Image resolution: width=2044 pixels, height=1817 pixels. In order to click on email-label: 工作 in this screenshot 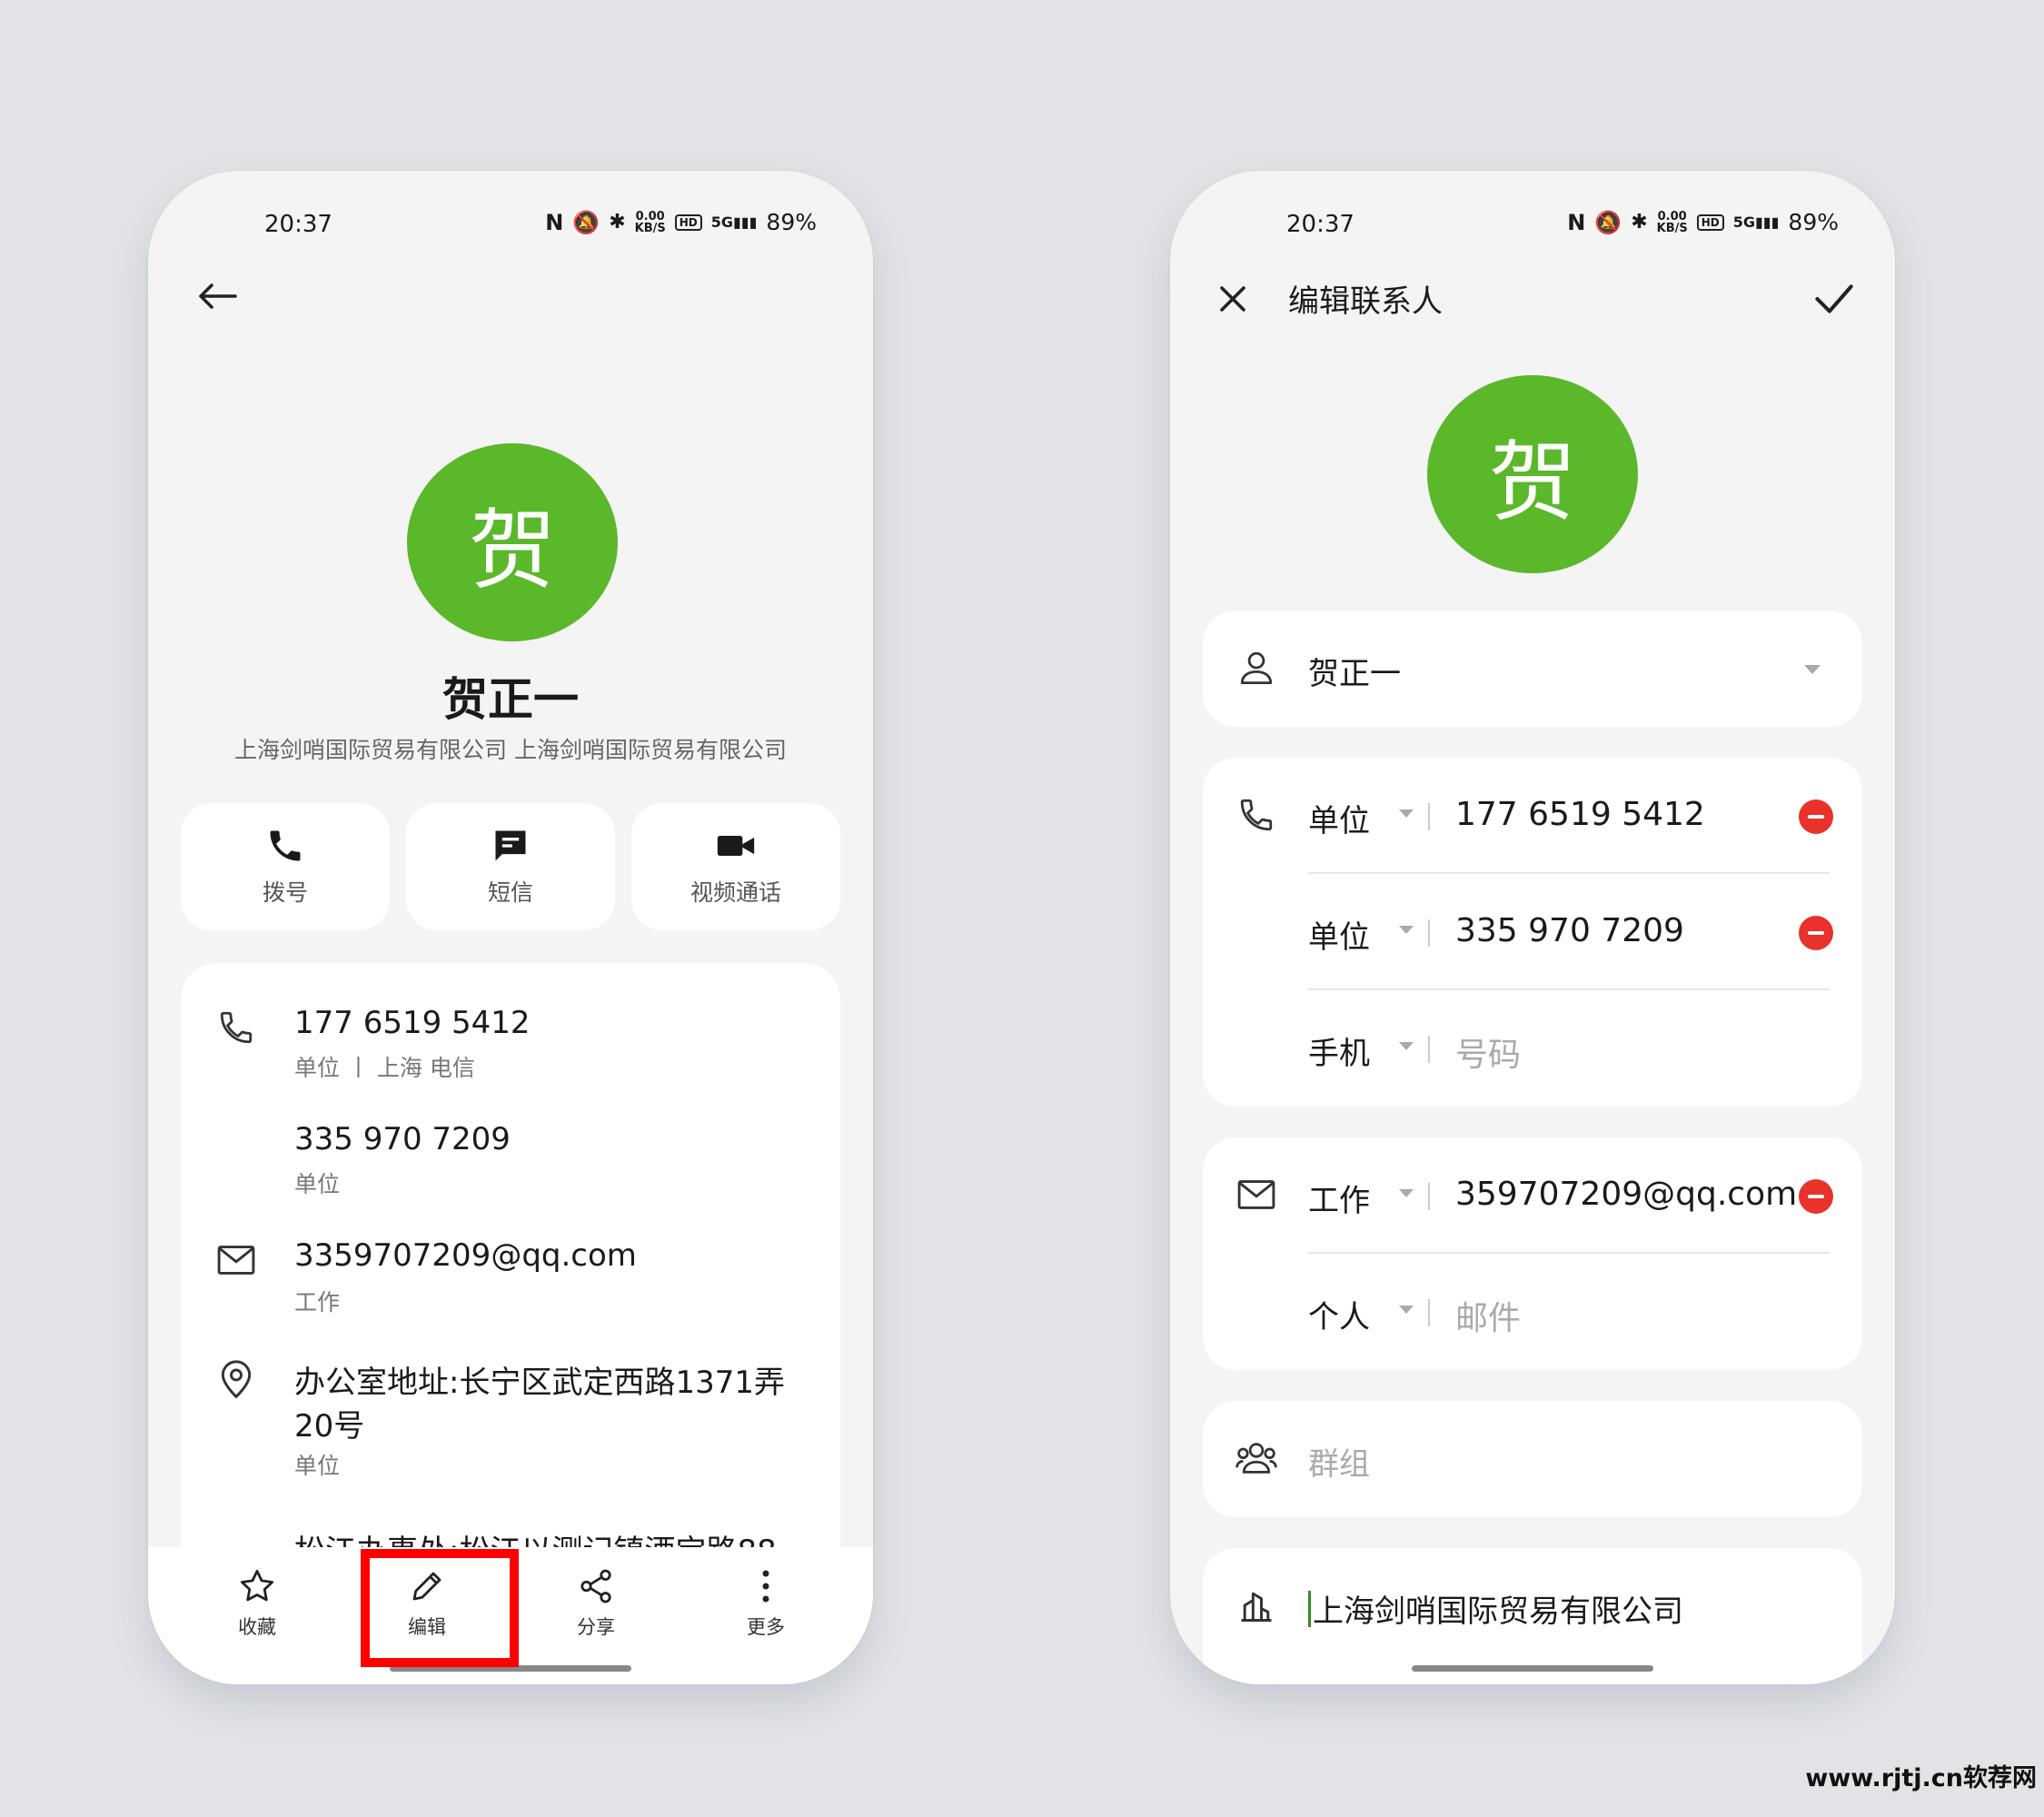, I will do `click(318, 1302)`.